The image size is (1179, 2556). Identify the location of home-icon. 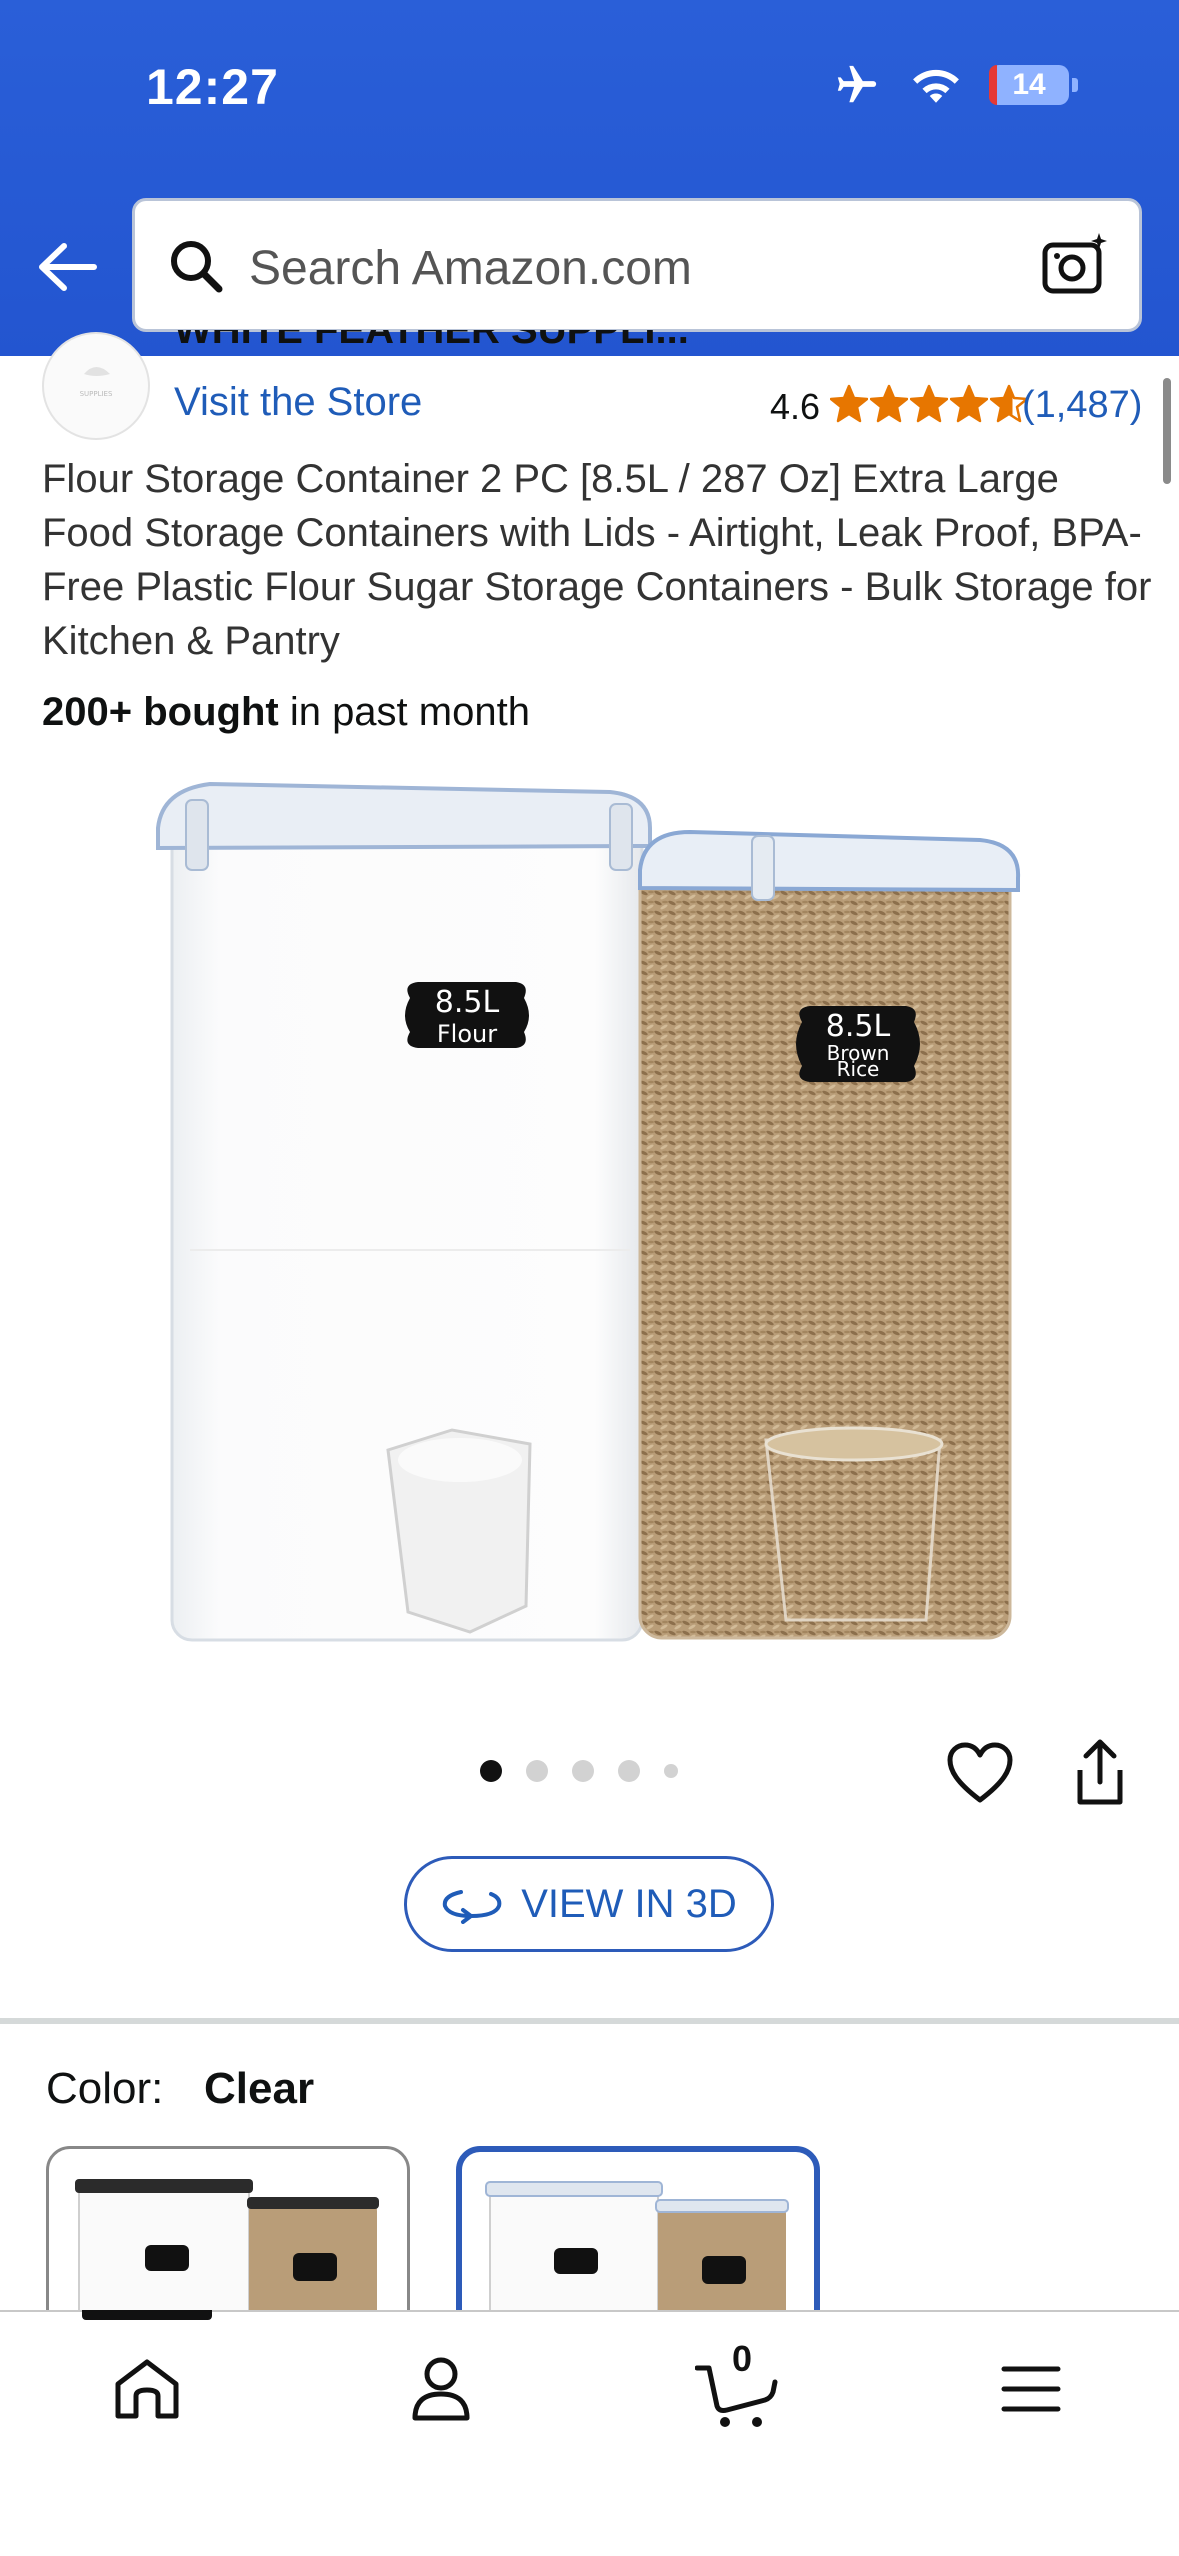
(147, 2389).